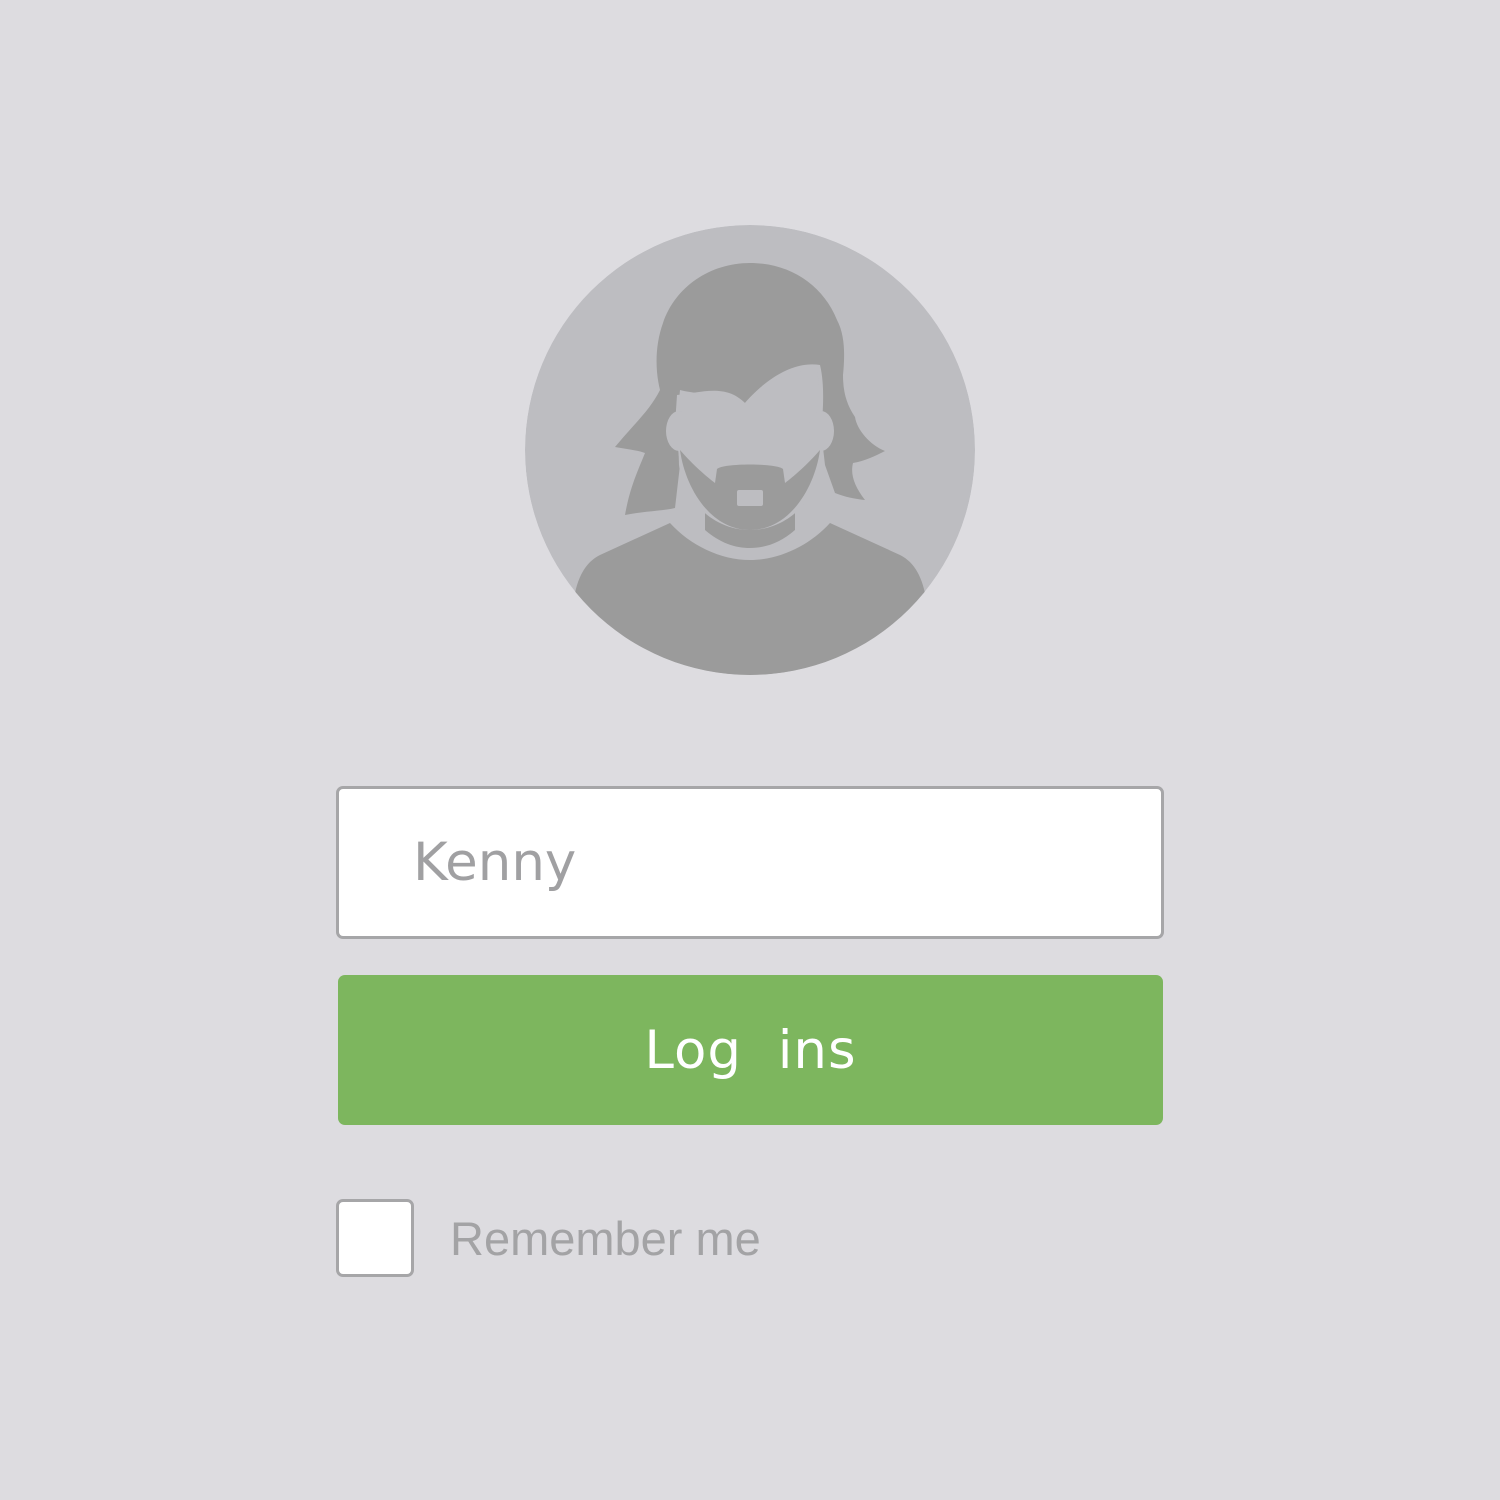  Describe the element at coordinates (605, 1238) in the screenshot. I see `remember-me-label: Remember me` at that location.